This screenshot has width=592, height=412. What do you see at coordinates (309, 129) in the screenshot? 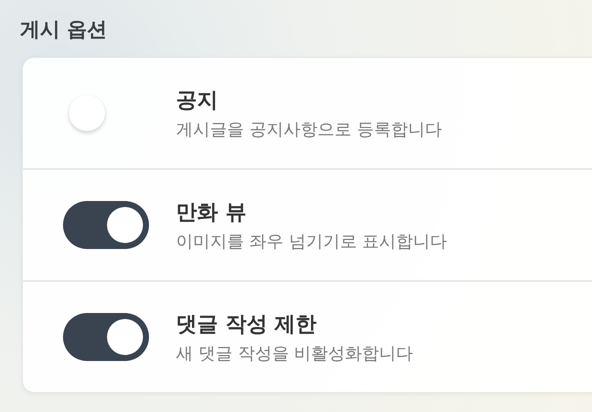
I see `option-description: 게시글을 공지사항으로 등록합니다` at bounding box center [309, 129].